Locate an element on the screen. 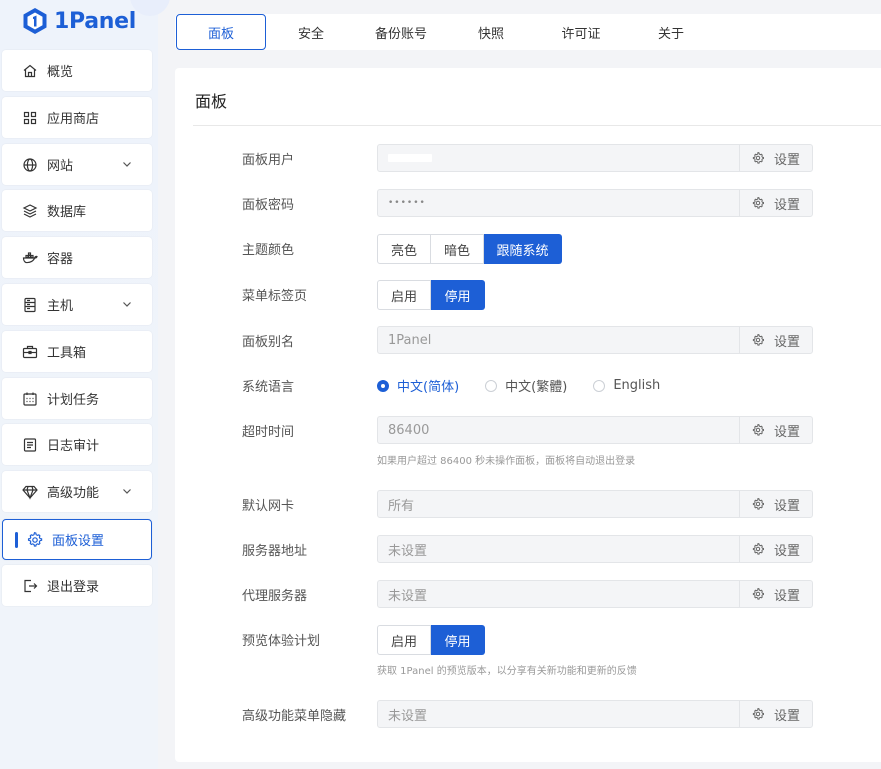 This screenshot has width=881, height=769. panel-password-field: •••••• 设置 is located at coordinates (595, 203).